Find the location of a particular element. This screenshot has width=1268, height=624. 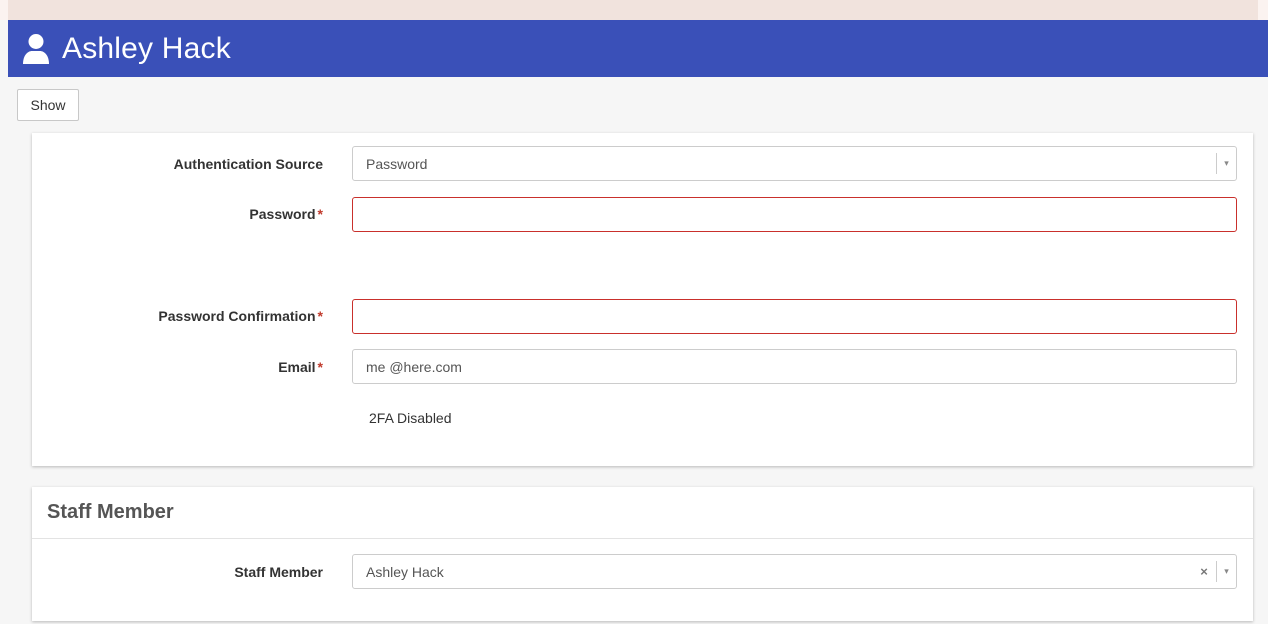

clear-icon: × is located at coordinates (1204, 571).